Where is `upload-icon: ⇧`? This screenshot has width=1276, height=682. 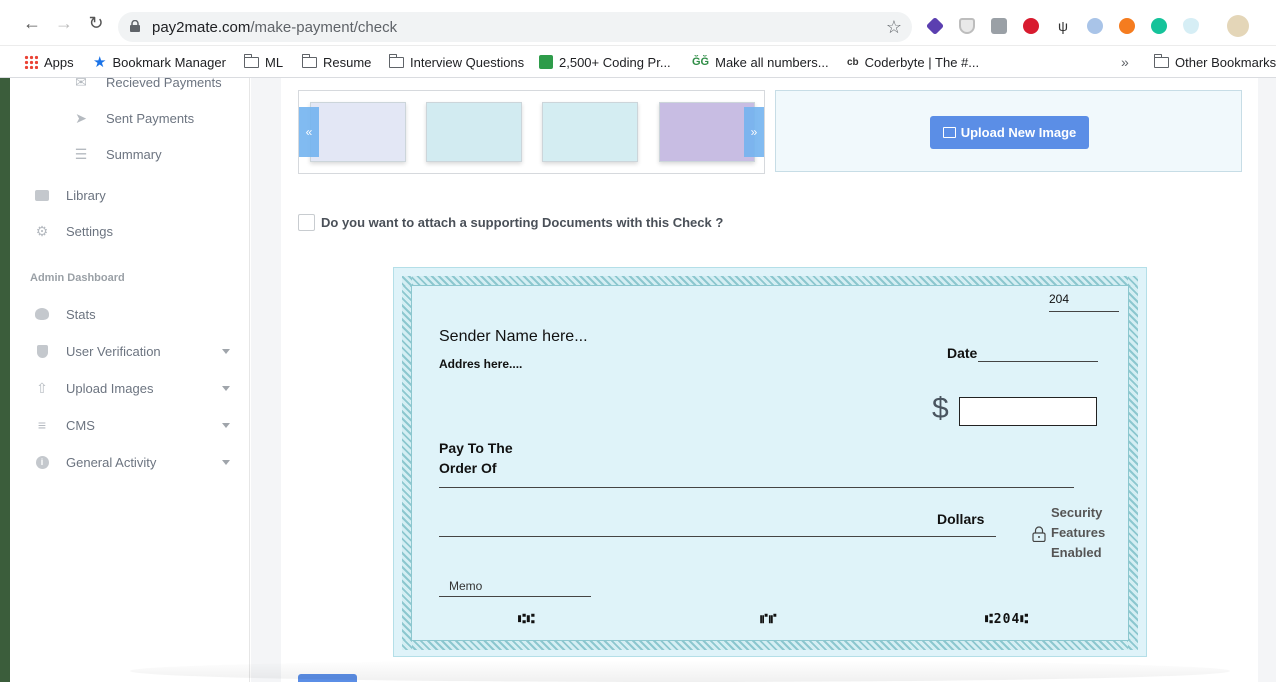
upload-icon: ⇧ is located at coordinates (42, 387).